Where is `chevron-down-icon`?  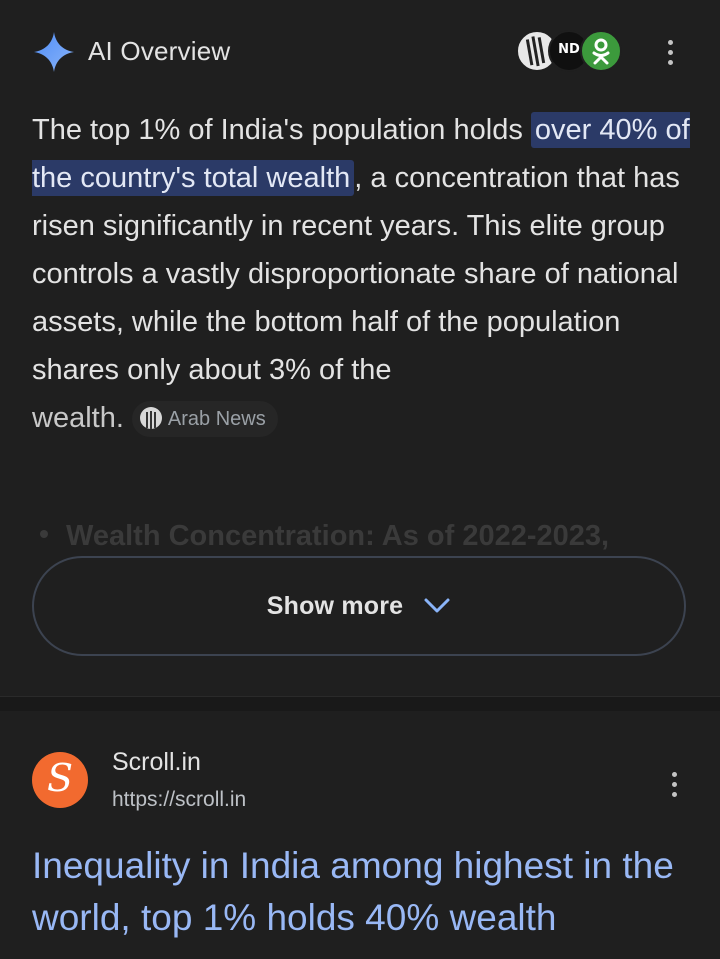
chevron-down-icon is located at coordinates (437, 605).